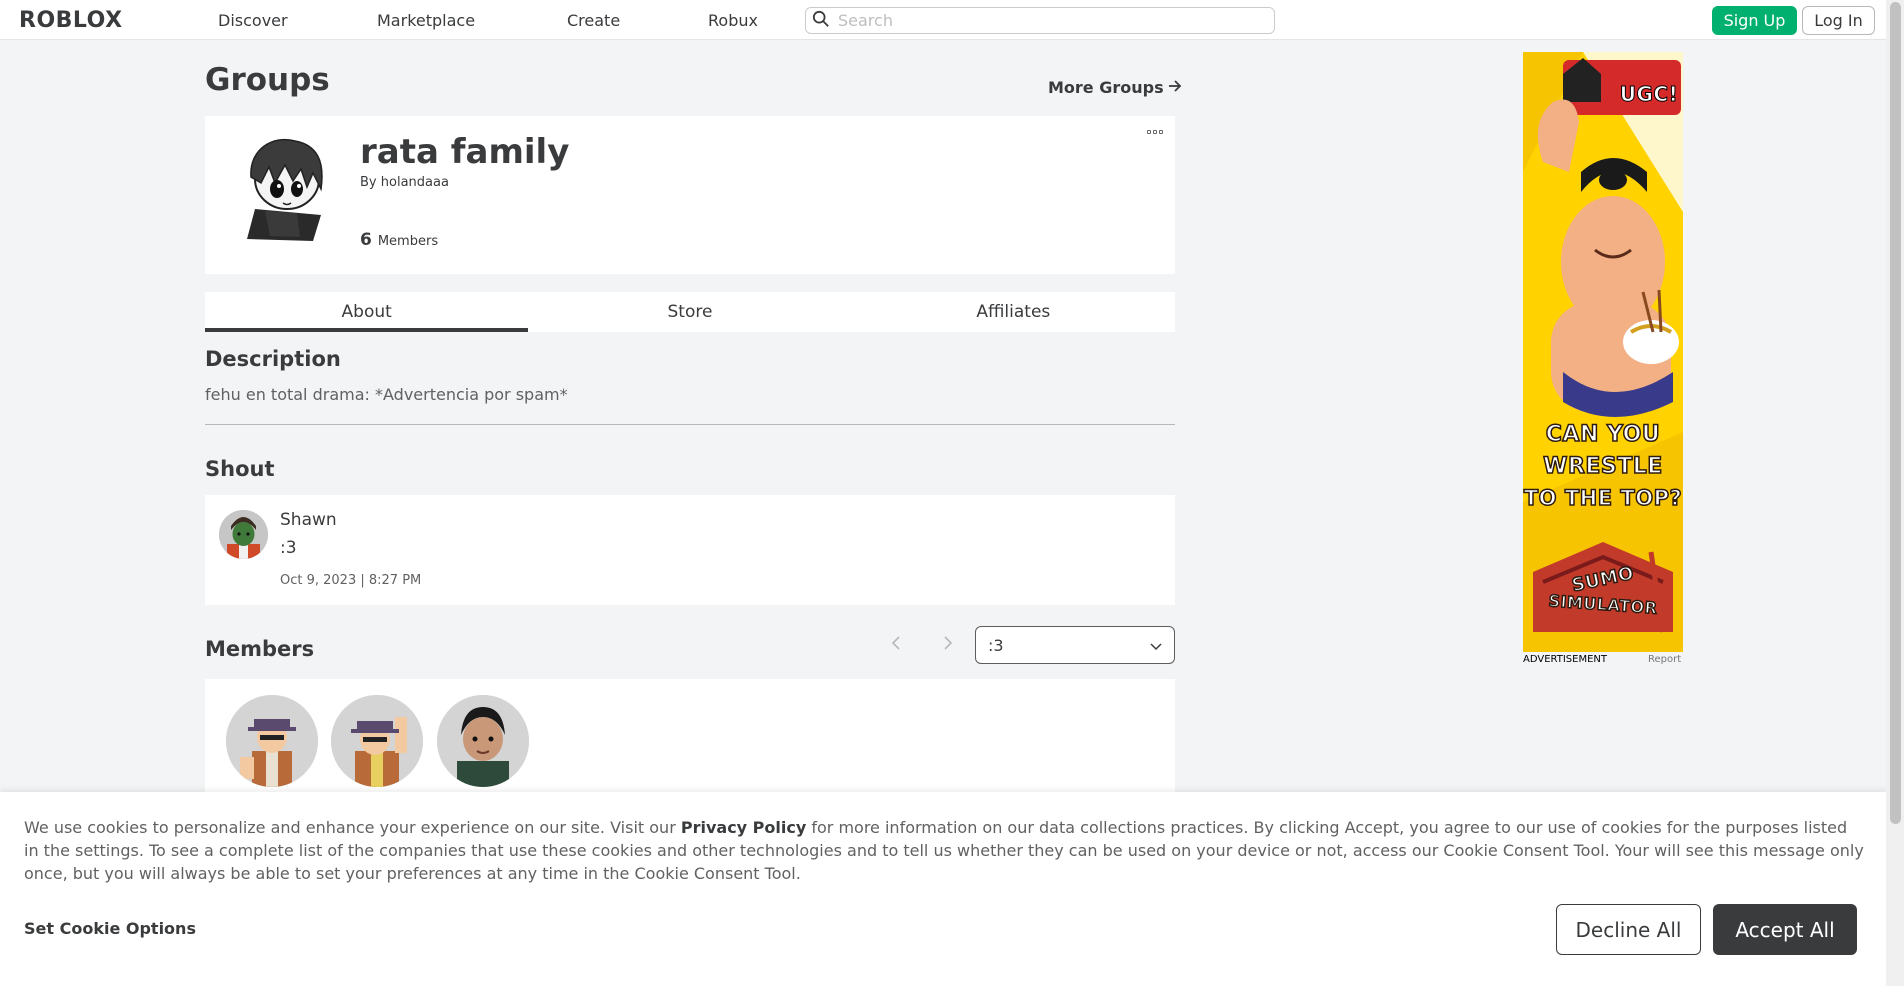 This screenshot has width=1904, height=986. I want to click on group-name: rata family, so click(465, 152).